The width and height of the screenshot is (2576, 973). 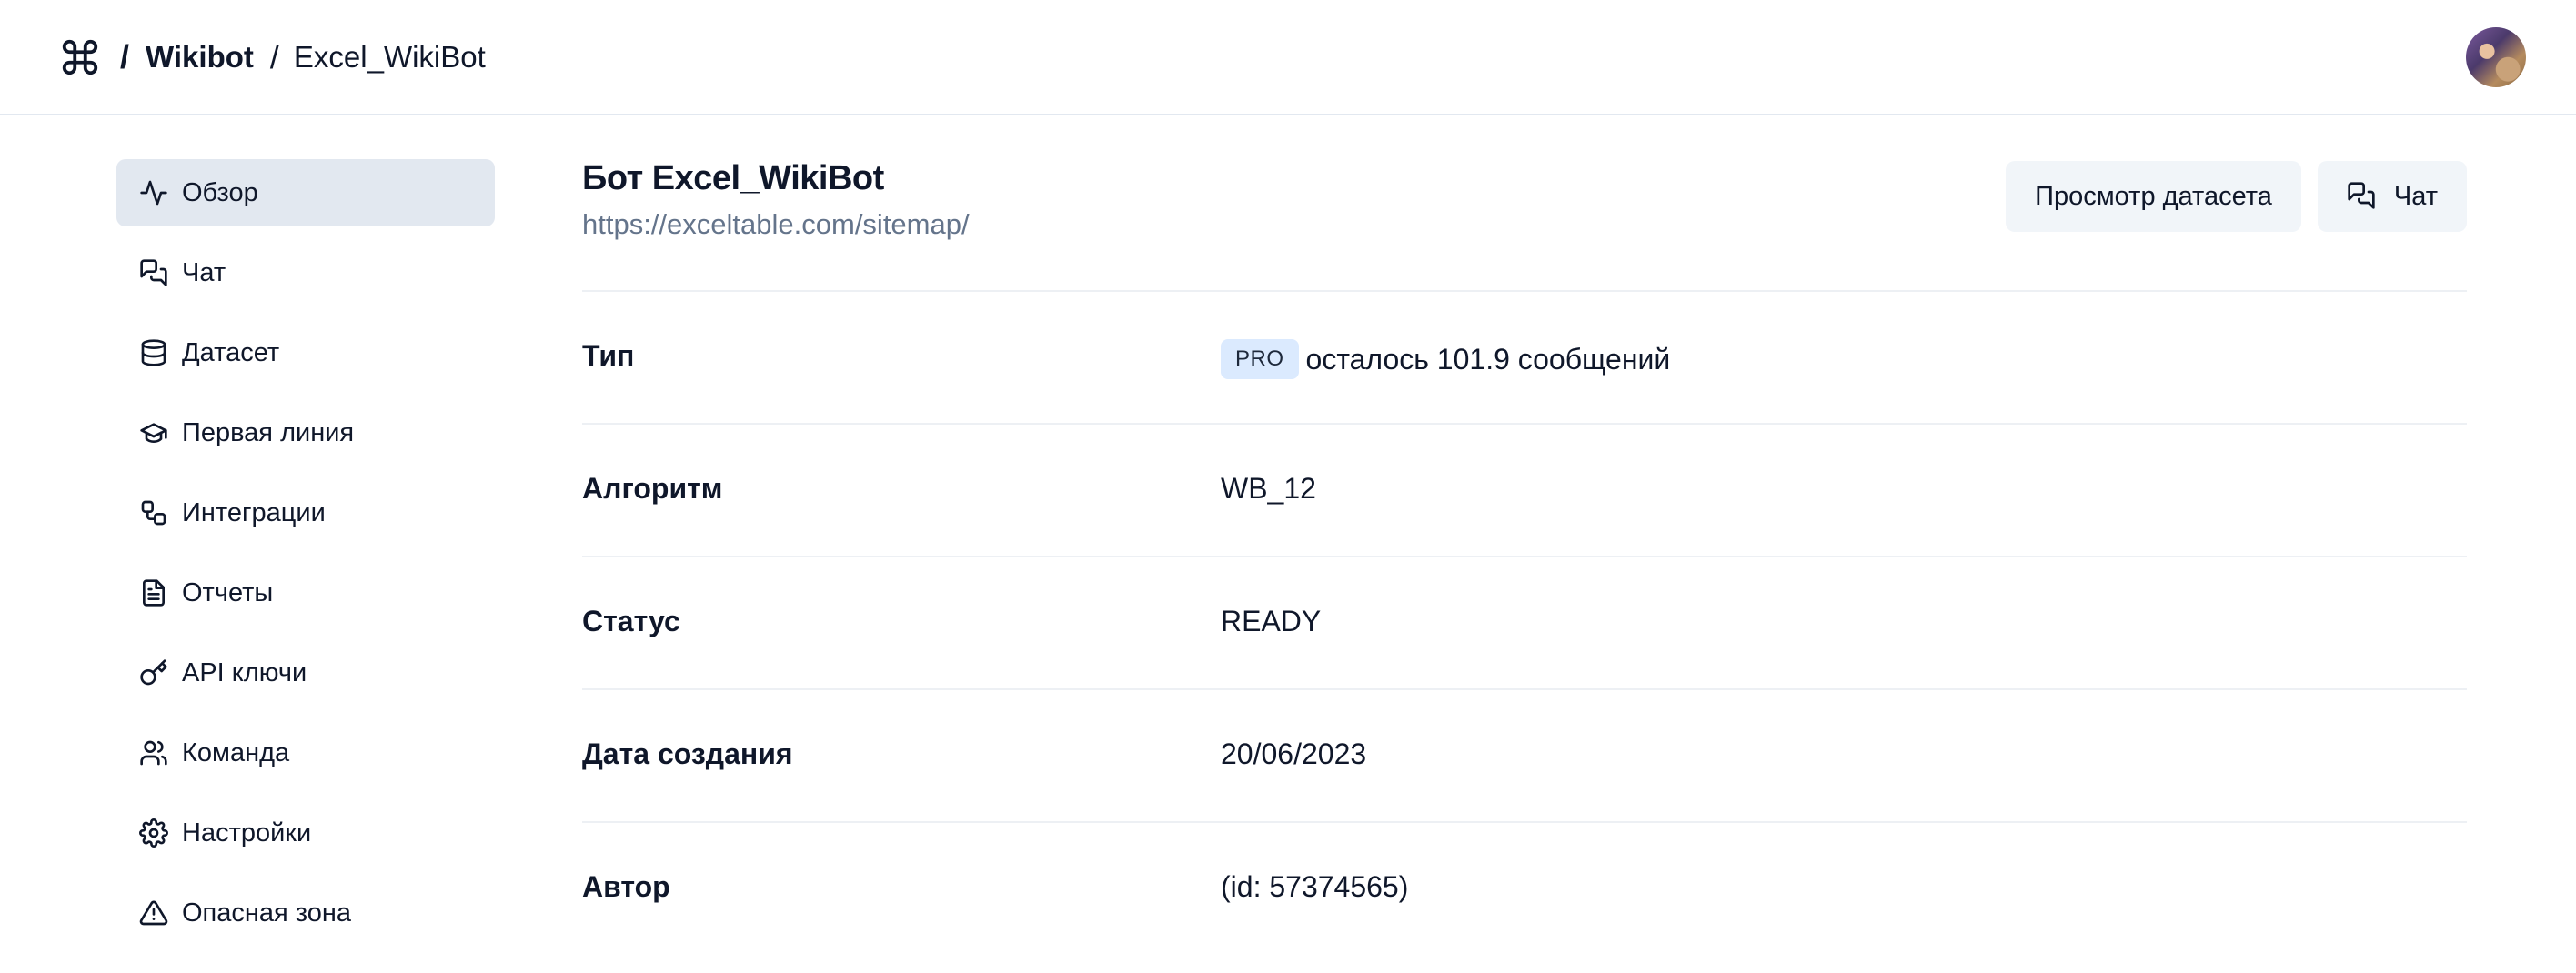 I want to click on info-value: PRO осталось 101.9 сообщений, so click(x=1445, y=359).